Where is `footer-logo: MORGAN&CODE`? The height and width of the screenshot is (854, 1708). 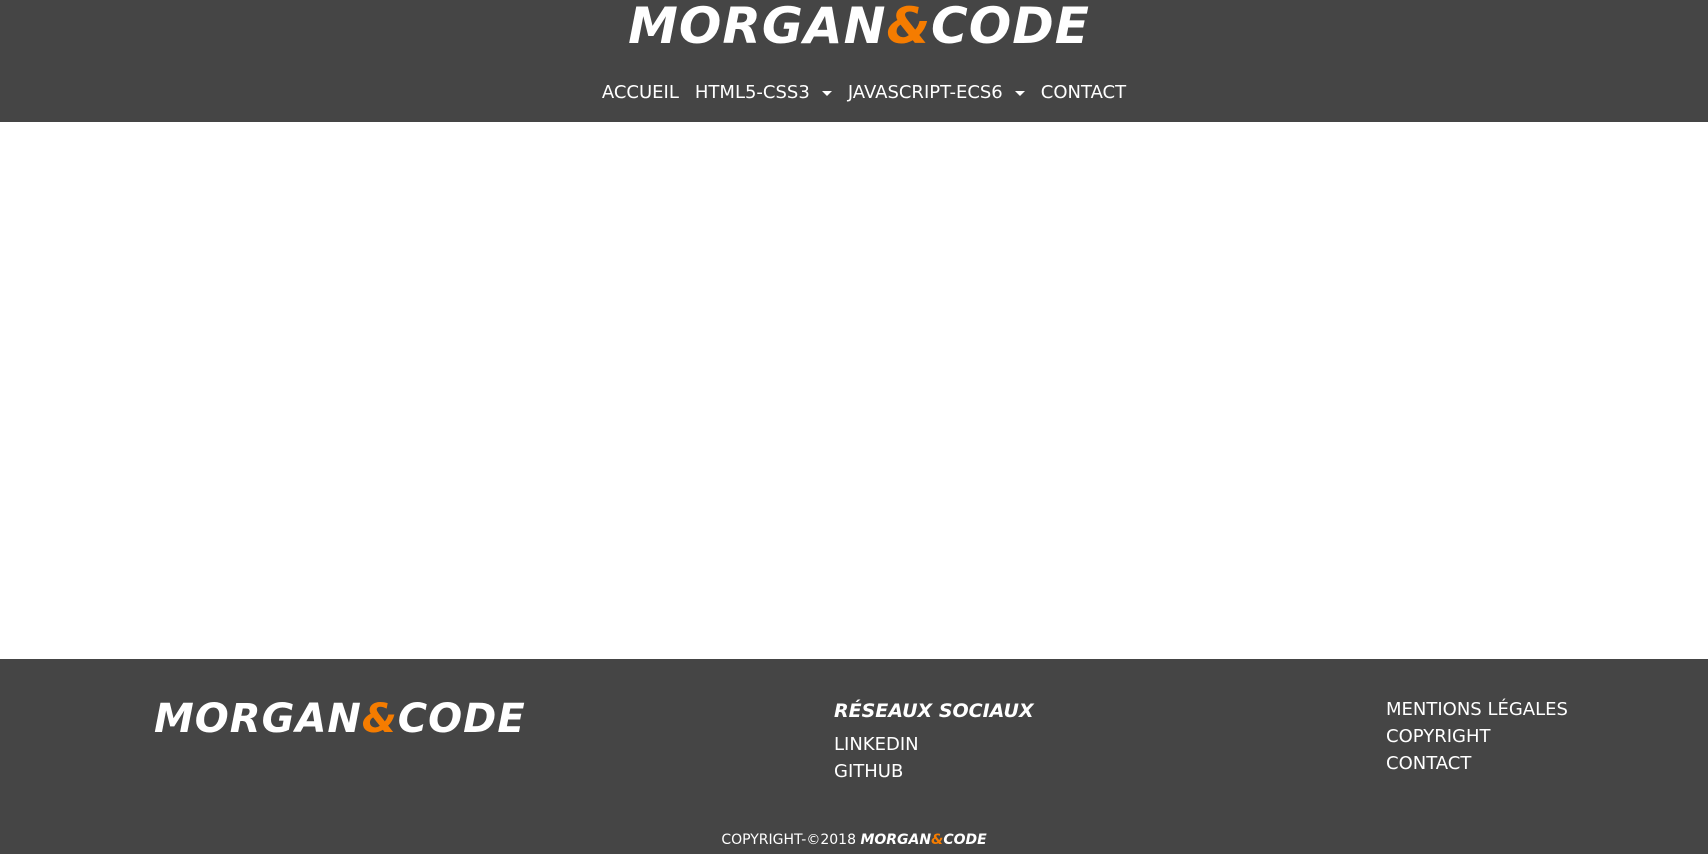
footer-logo: MORGAN&CODE is located at coordinates (340, 719).